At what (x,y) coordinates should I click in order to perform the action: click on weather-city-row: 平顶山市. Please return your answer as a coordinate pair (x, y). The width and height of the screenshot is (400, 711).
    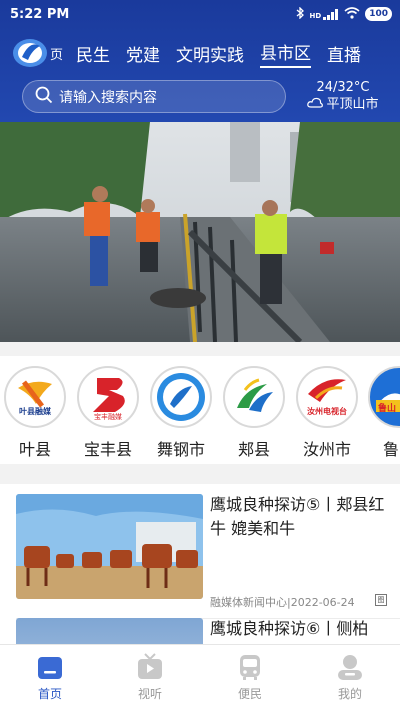
    Looking at the image, I should click on (343, 104).